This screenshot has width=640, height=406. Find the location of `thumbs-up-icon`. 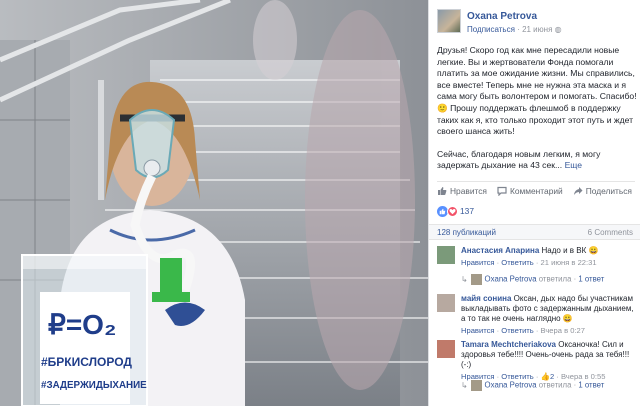

thumbs-up-icon is located at coordinates (442, 191).